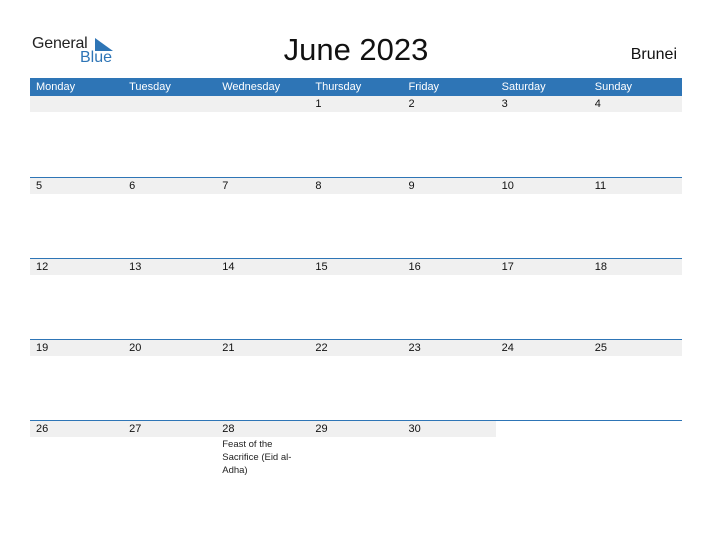 Image resolution: width=712 pixels, height=550 pixels. I want to click on day-number-row: 12 13 14 15 16 17 18, so click(356, 267).